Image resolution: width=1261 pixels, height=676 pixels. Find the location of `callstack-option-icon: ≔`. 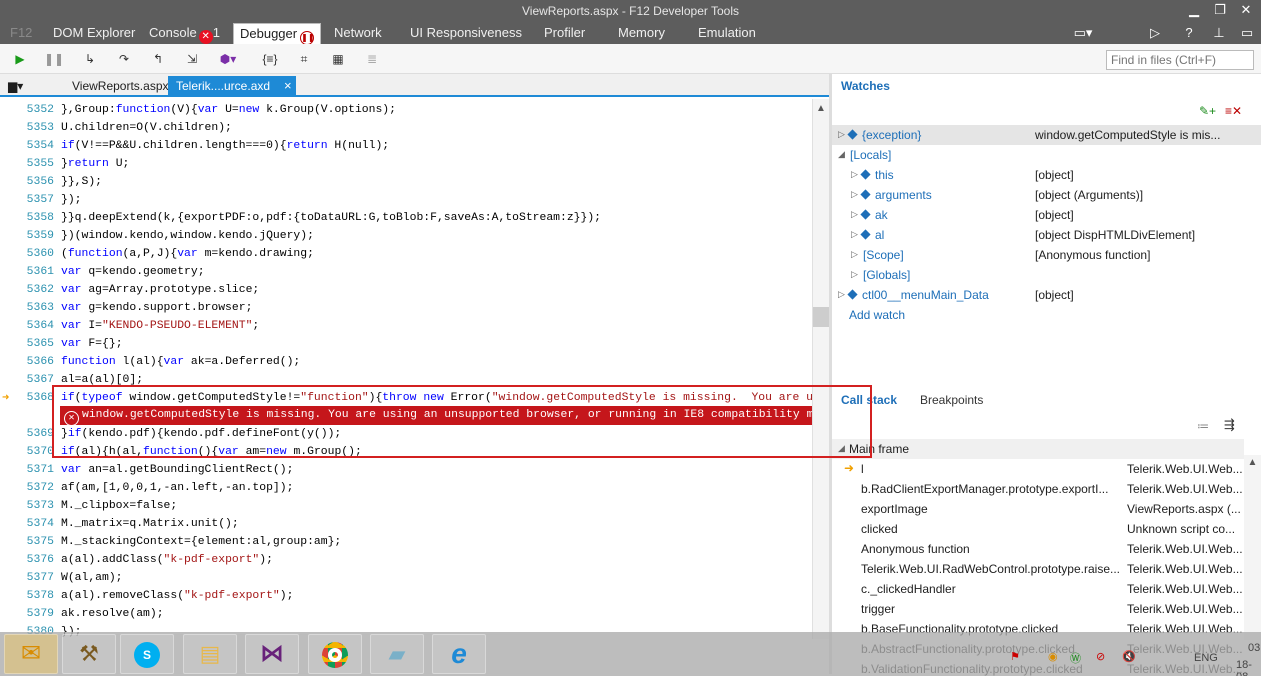

callstack-option-icon: ≔ is located at coordinates (1203, 426).